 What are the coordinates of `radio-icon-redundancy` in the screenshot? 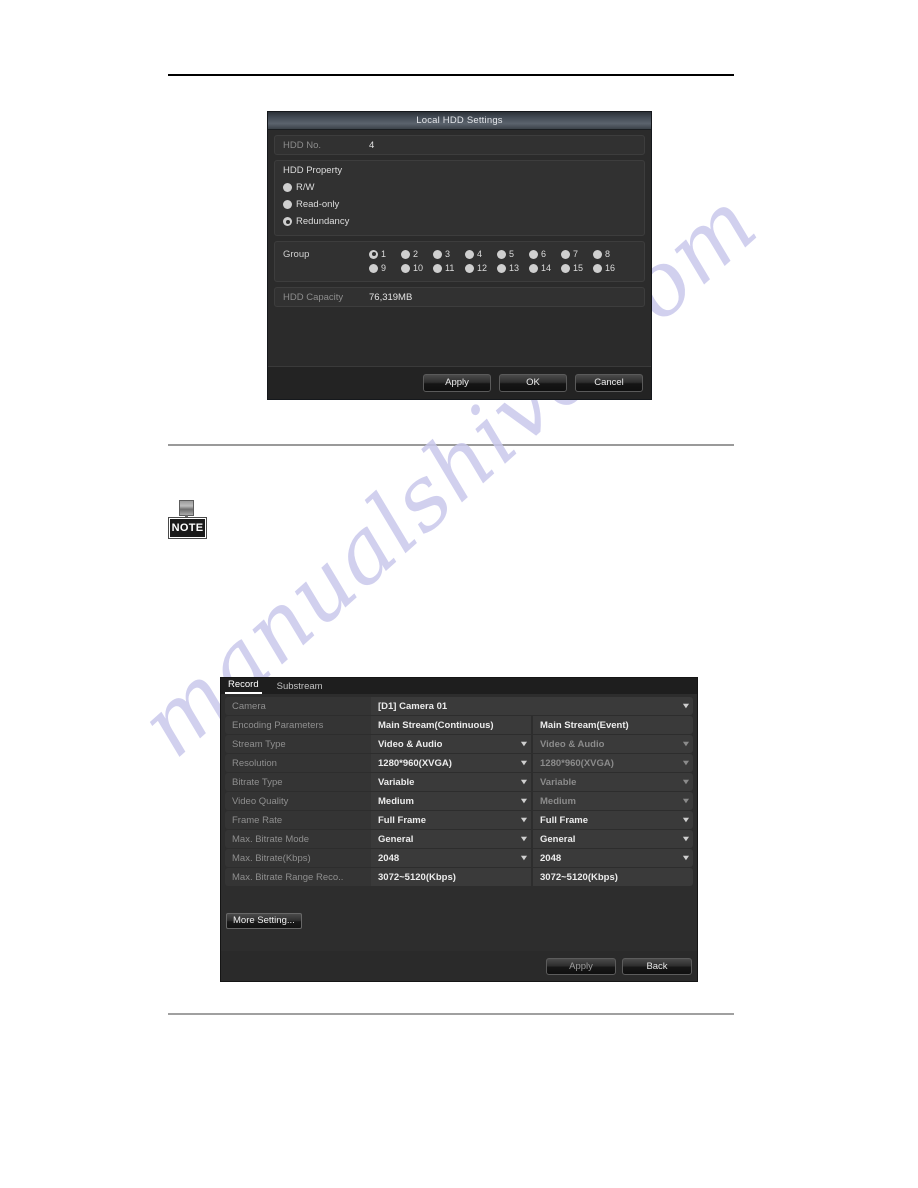 It's located at (287, 221).